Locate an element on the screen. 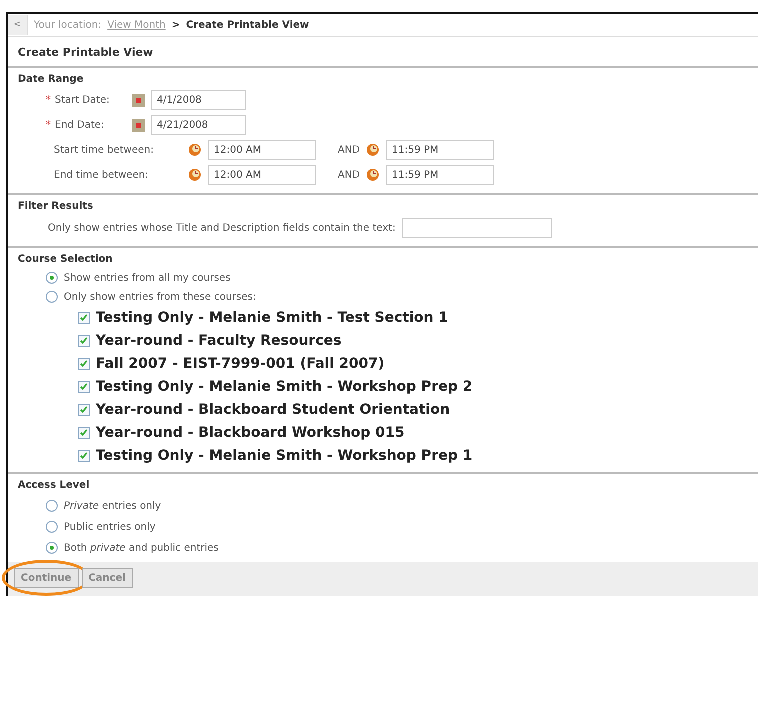 Image resolution: width=758 pixels, height=709 pixels. course-label: Year-round - Blackboard Workshop 015 is located at coordinates (250, 433).